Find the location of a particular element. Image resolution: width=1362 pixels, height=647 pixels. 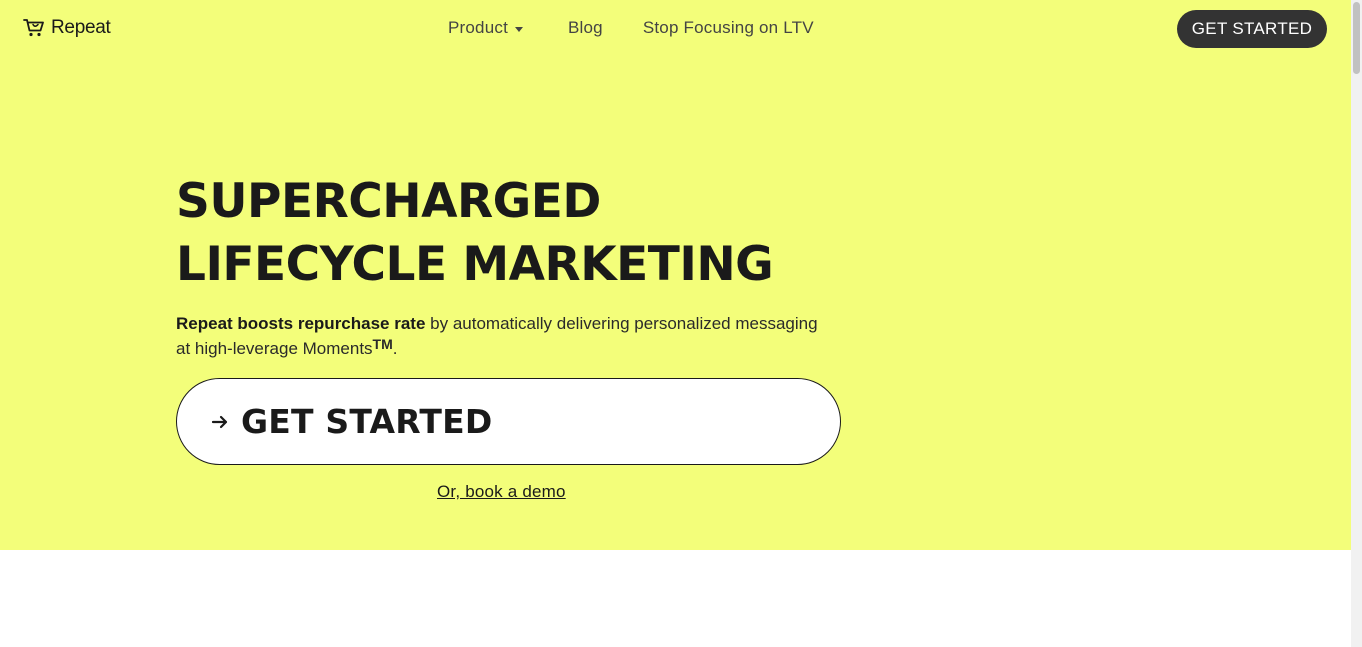

subtext-end: . is located at coordinates (395, 348).